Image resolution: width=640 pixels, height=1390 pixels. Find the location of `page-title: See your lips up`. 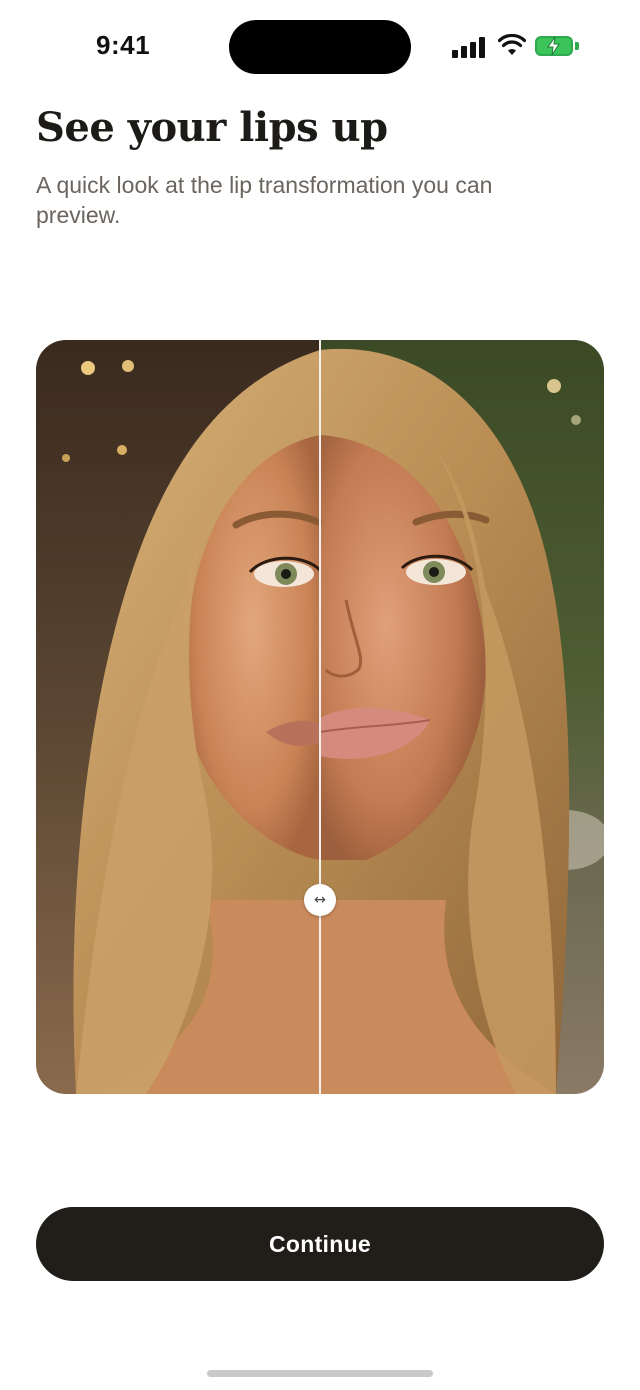

page-title: See your lips up is located at coordinates (212, 127).